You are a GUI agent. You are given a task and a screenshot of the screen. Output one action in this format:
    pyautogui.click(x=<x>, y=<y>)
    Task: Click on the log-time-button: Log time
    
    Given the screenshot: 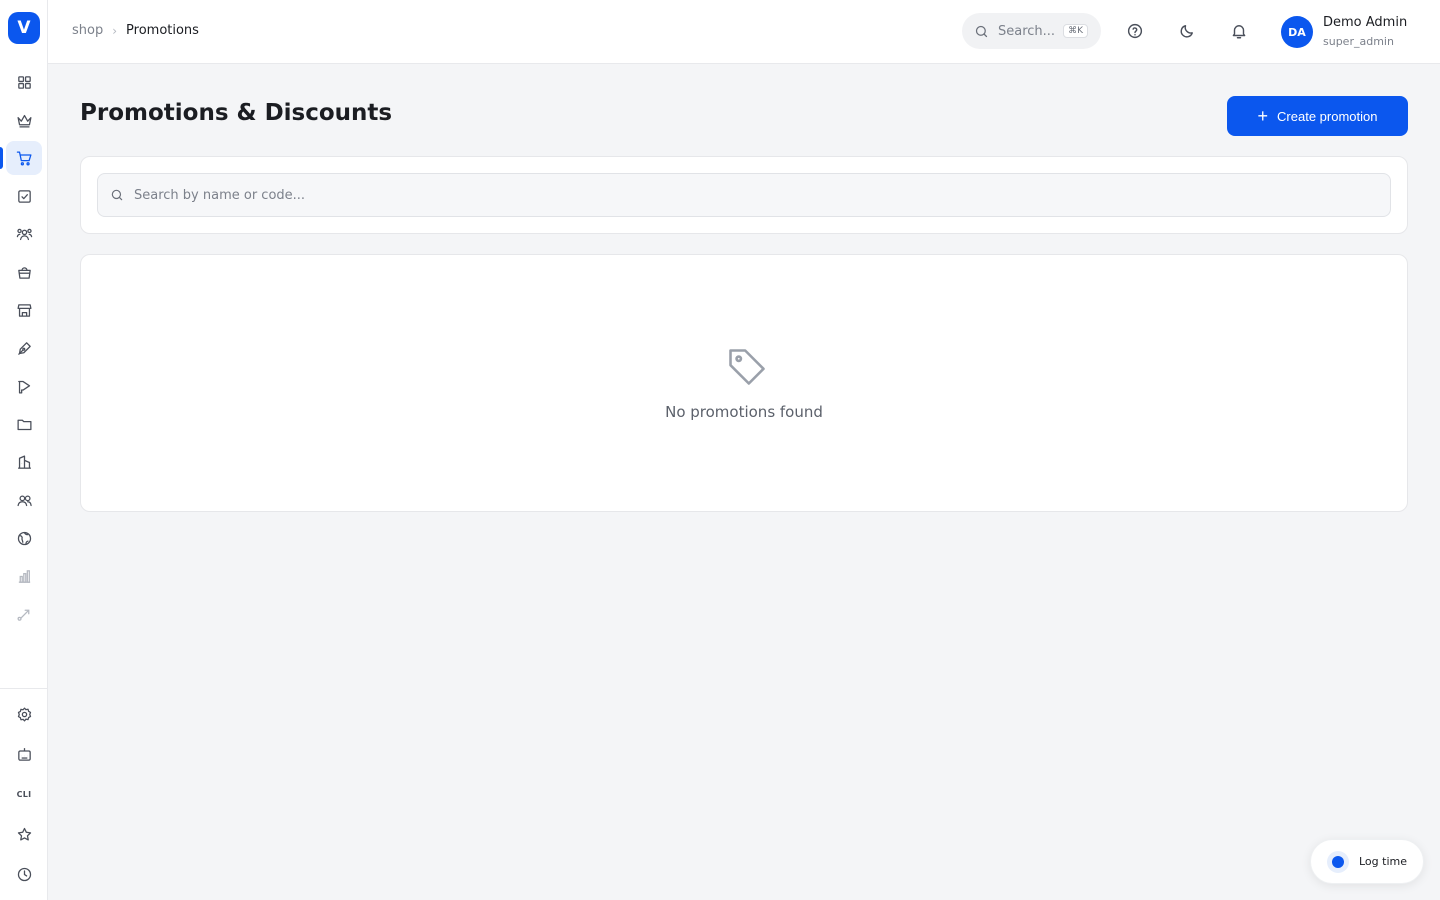 What is the action you would take?
    pyautogui.click(x=1367, y=861)
    